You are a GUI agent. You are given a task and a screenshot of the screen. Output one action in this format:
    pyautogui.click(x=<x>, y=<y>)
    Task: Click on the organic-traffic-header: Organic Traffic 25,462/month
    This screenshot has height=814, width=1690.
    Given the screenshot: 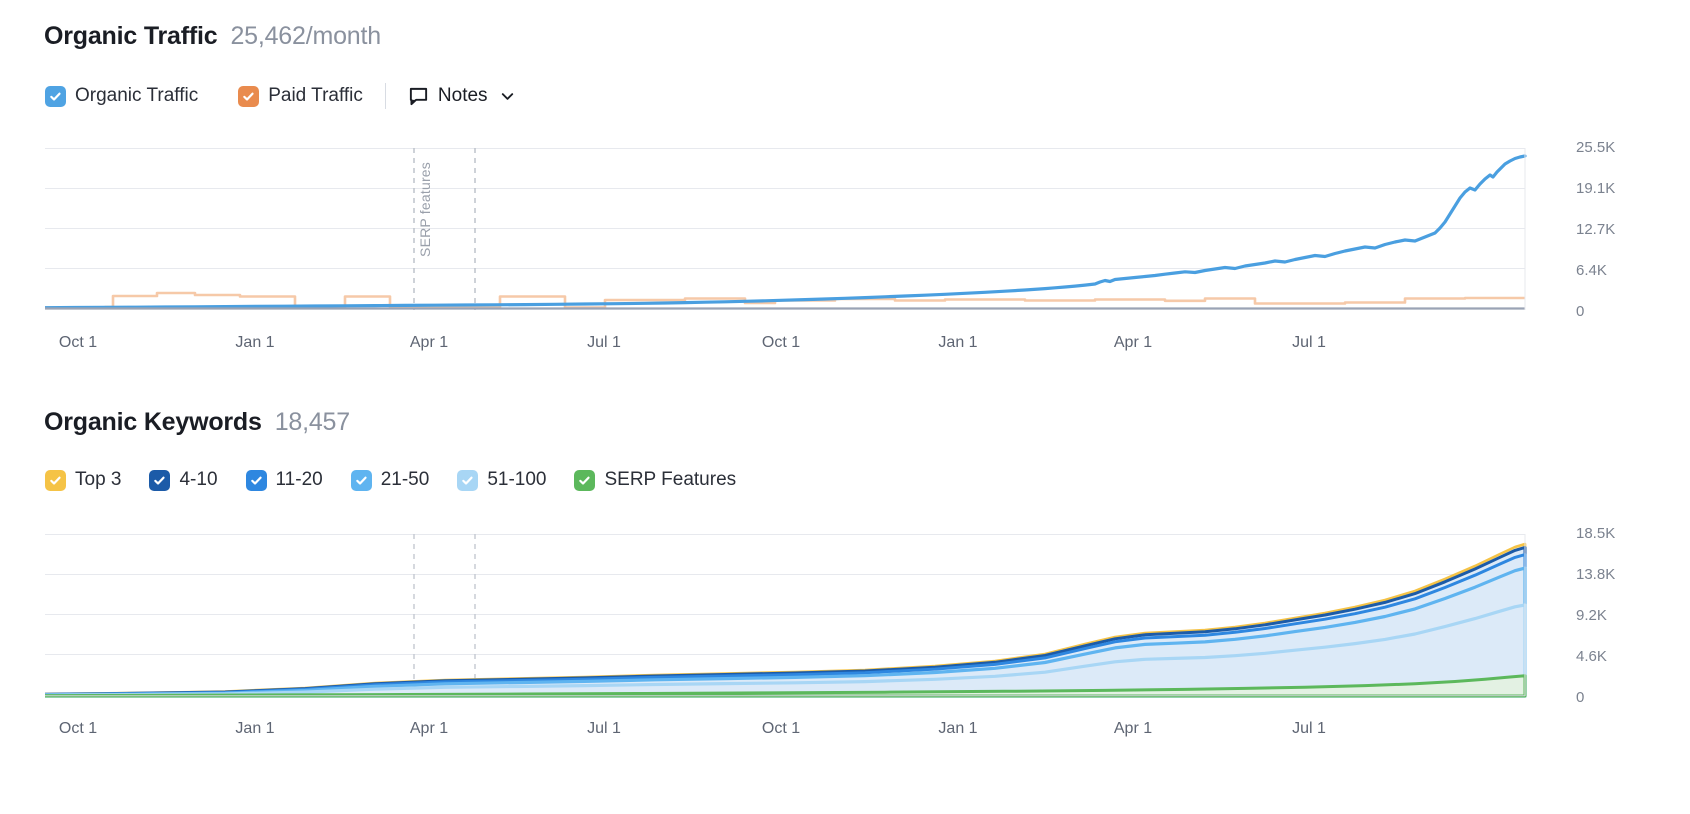 What is the action you would take?
    pyautogui.click(x=212, y=36)
    